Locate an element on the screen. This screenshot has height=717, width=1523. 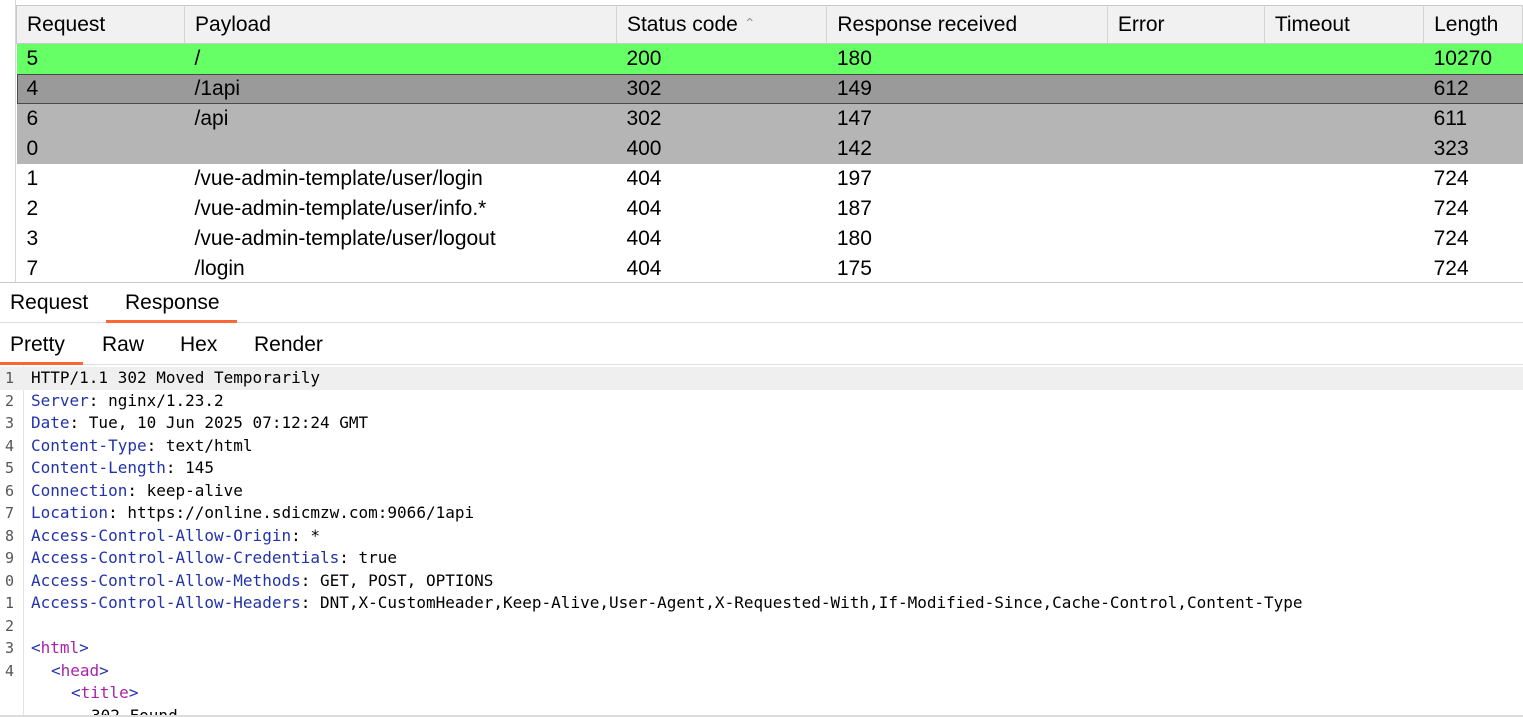
table-row: 5/200 180 10270 is located at coordinates (769, 58).